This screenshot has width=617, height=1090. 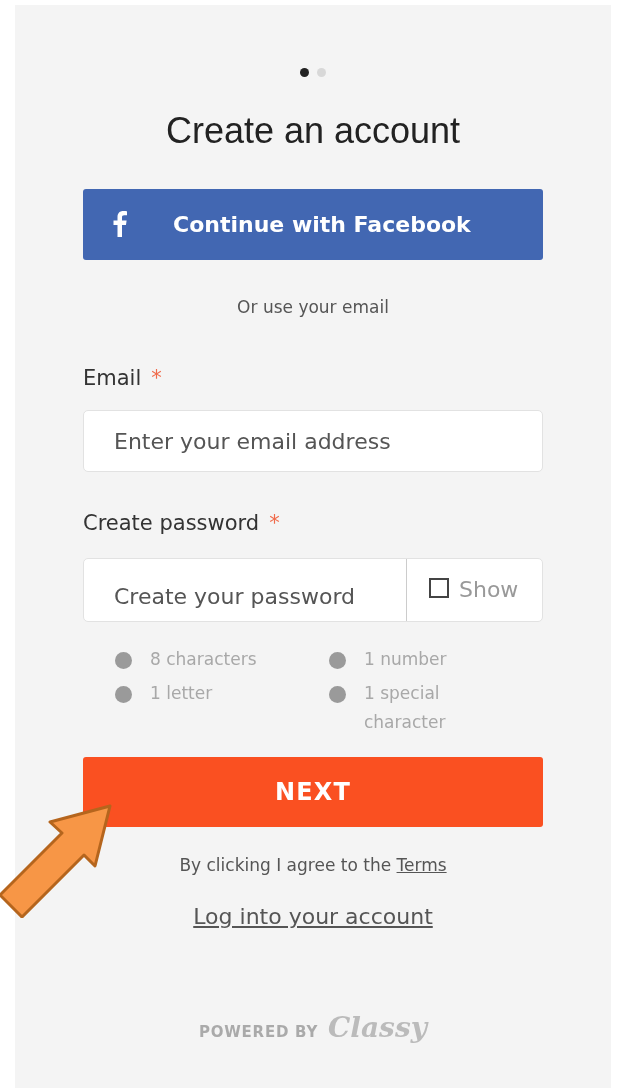 What do you see at coordinates (313, 865) in the screenshot?
I see `terms-text: By clicking I agree to the Terms` at bounding box center [313, 865].